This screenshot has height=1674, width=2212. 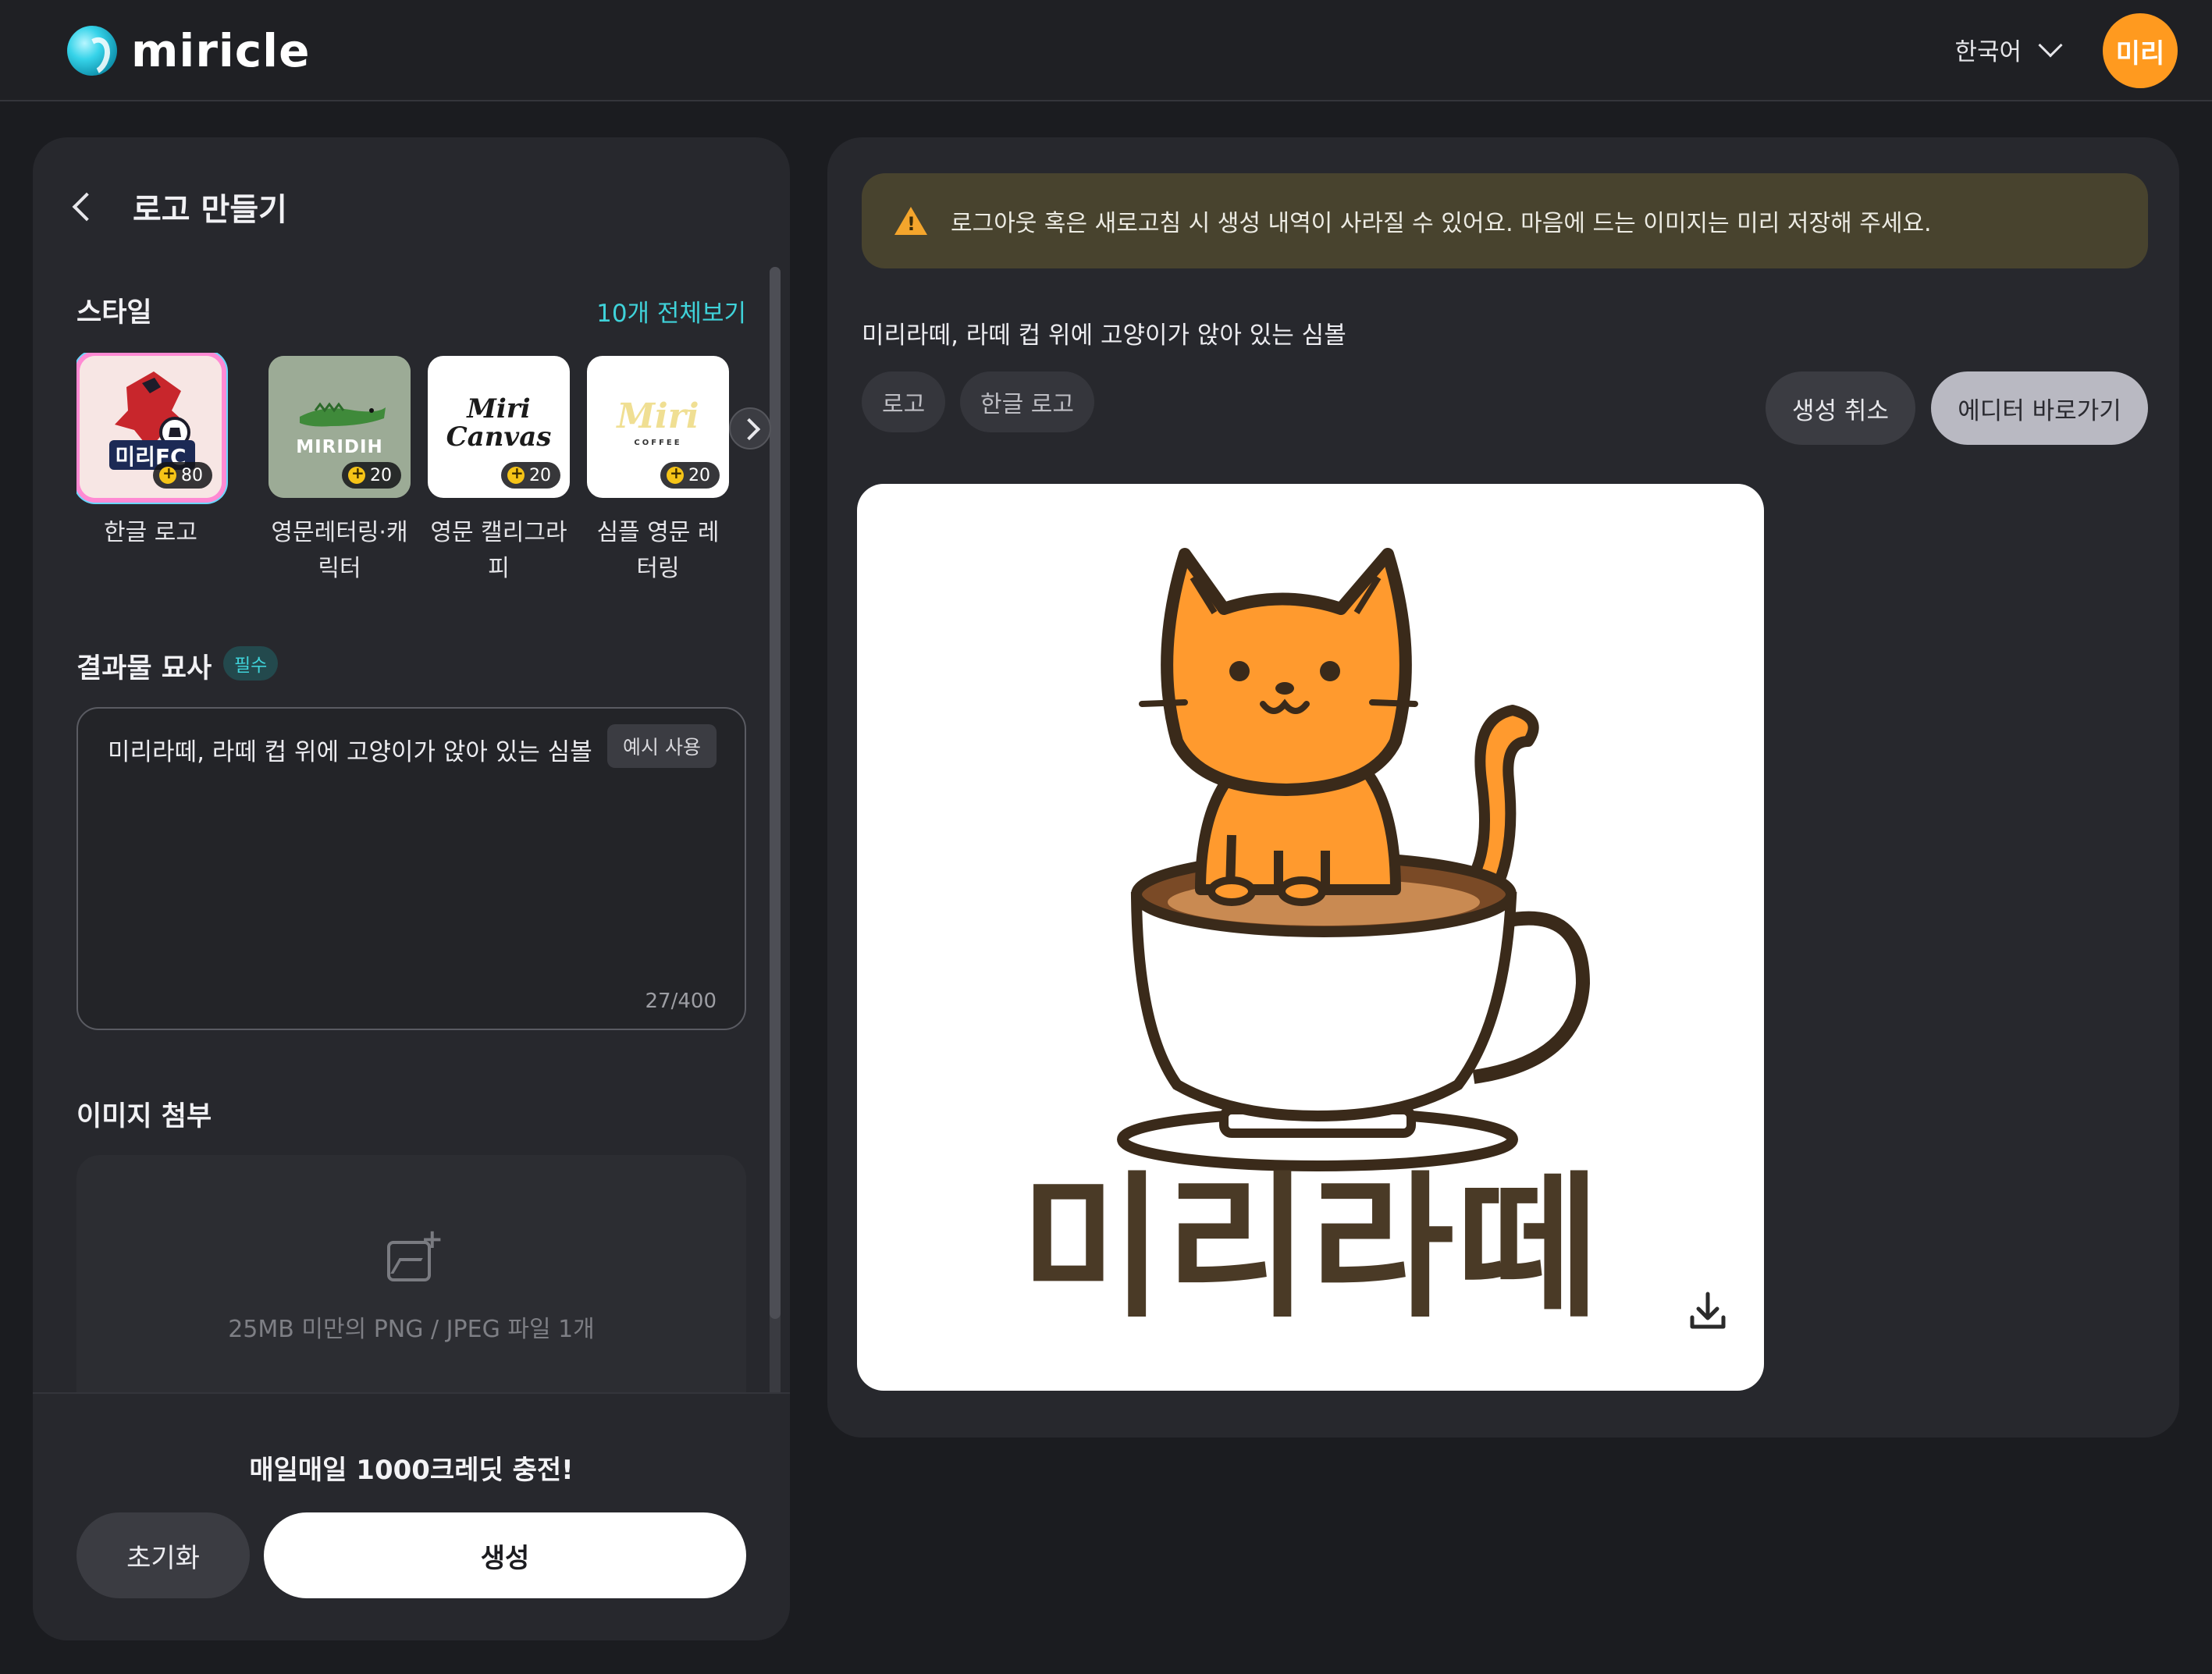 I want to click on reset-button: 초기화, so click(x=163, y=1555).